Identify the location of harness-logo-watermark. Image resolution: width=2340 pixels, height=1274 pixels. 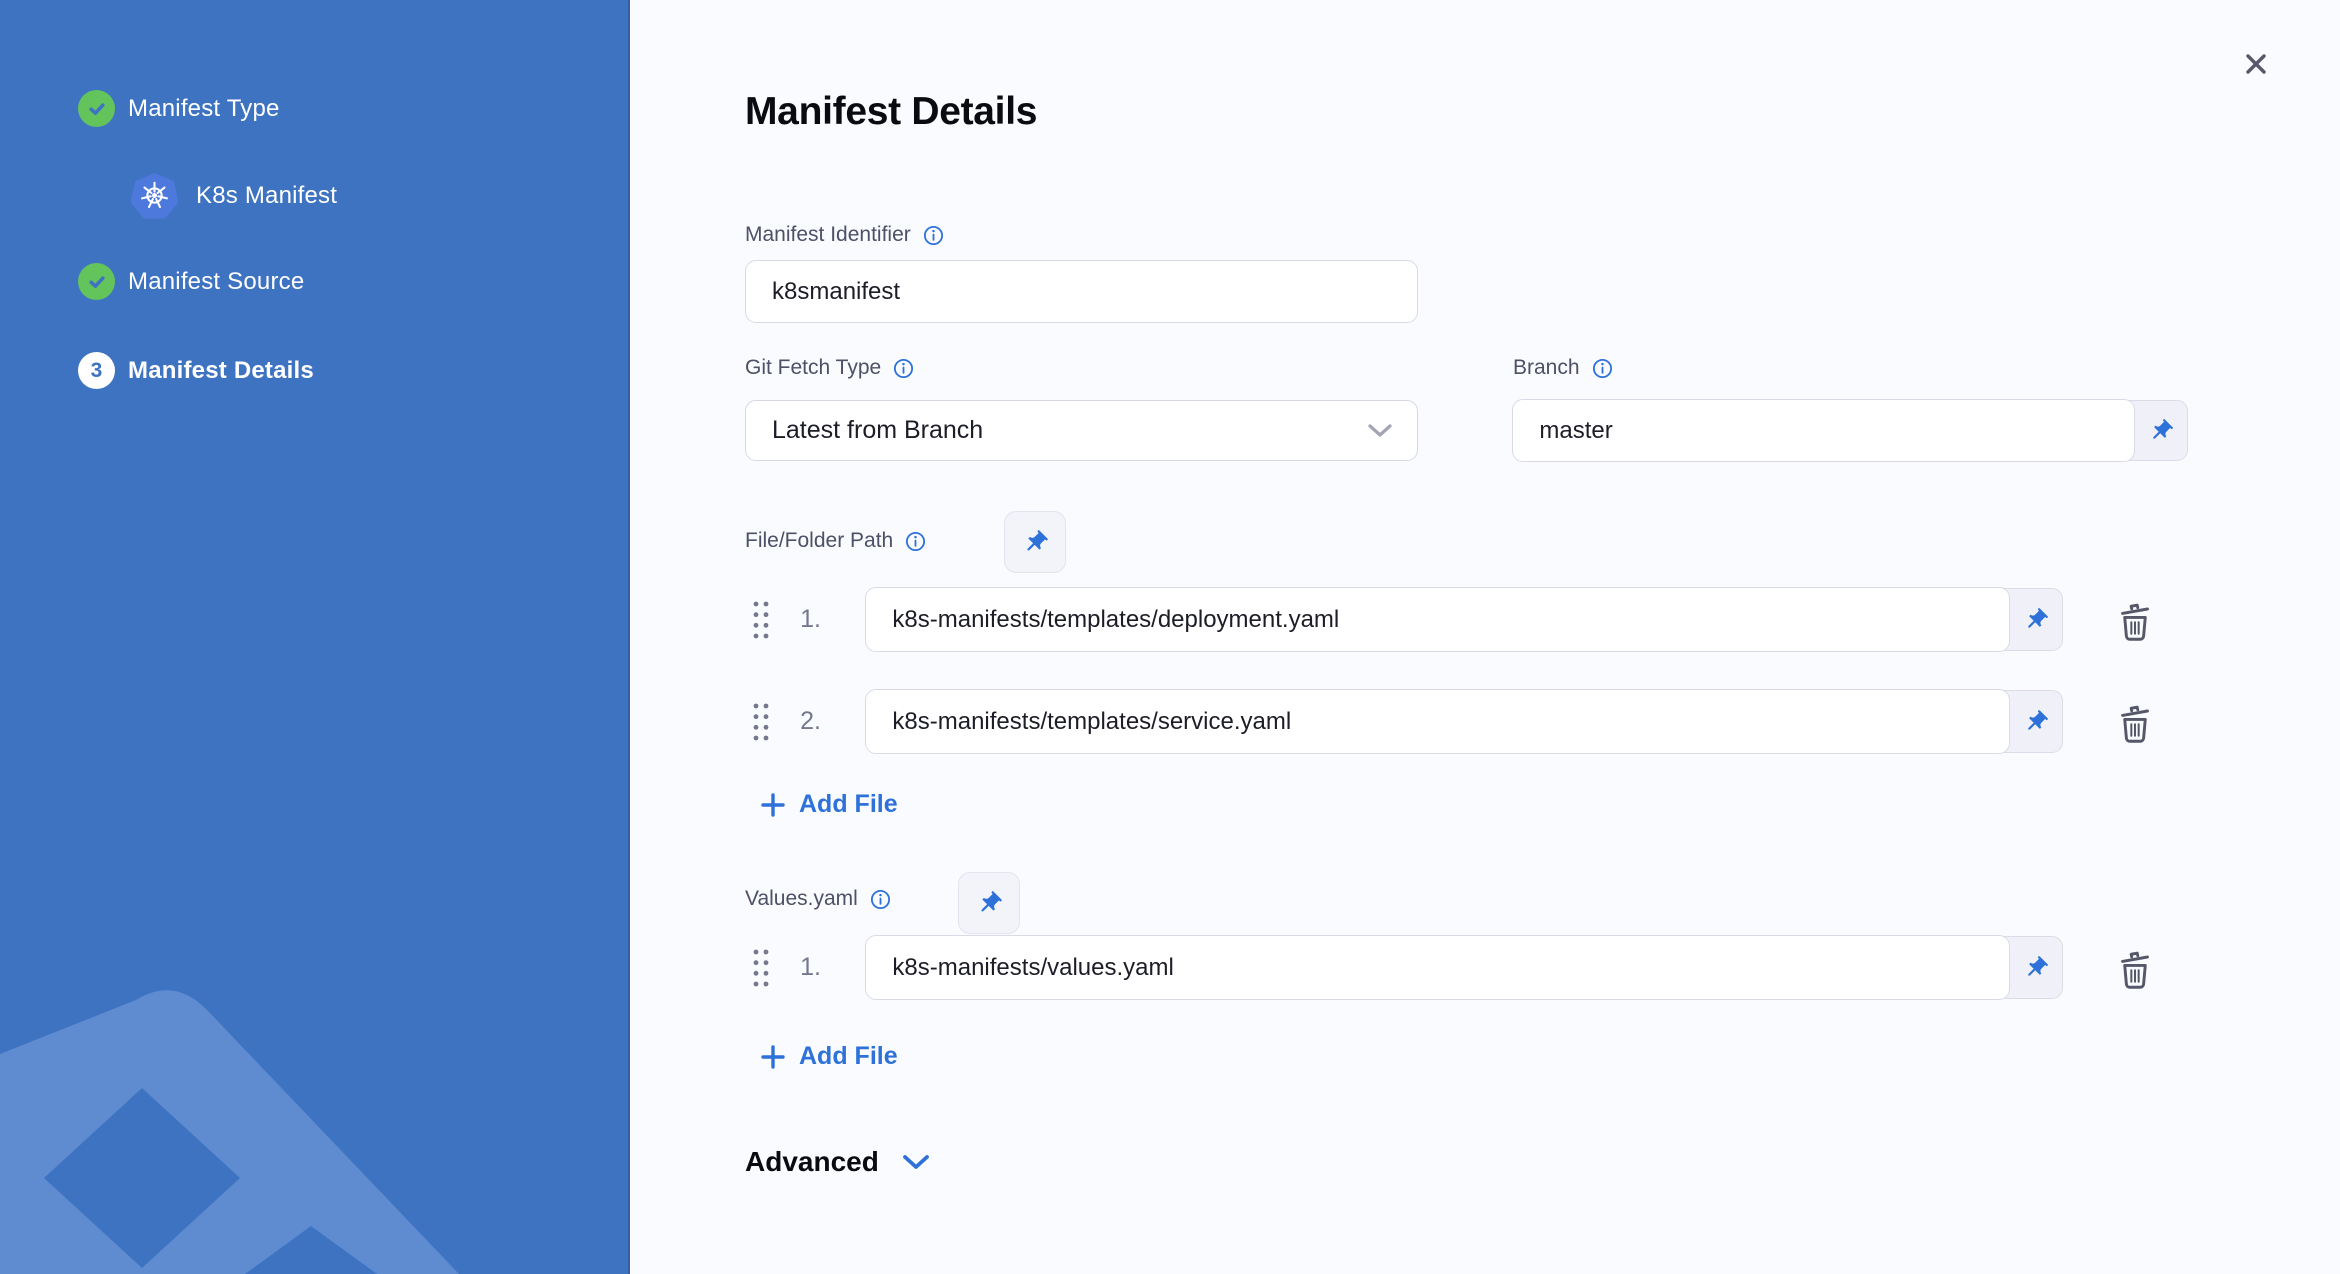
(229, 1132).